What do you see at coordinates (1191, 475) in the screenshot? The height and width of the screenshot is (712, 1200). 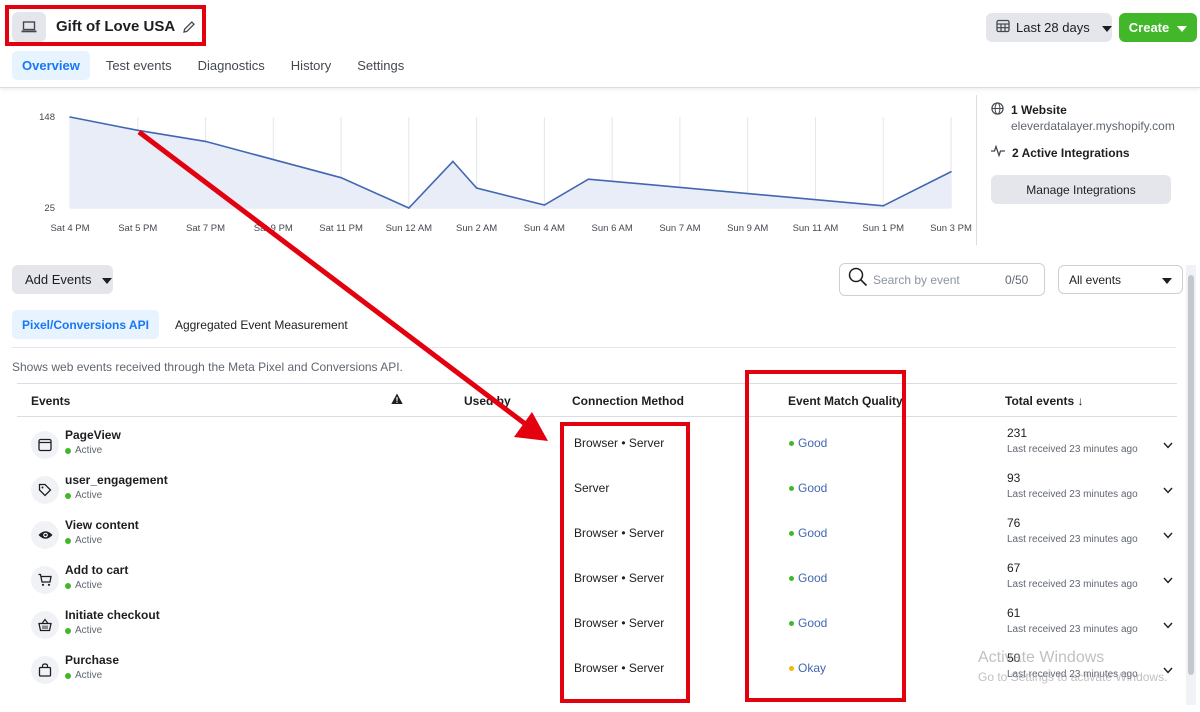 I see `scrollbar-thumb` at bounding box center [1191, 475].